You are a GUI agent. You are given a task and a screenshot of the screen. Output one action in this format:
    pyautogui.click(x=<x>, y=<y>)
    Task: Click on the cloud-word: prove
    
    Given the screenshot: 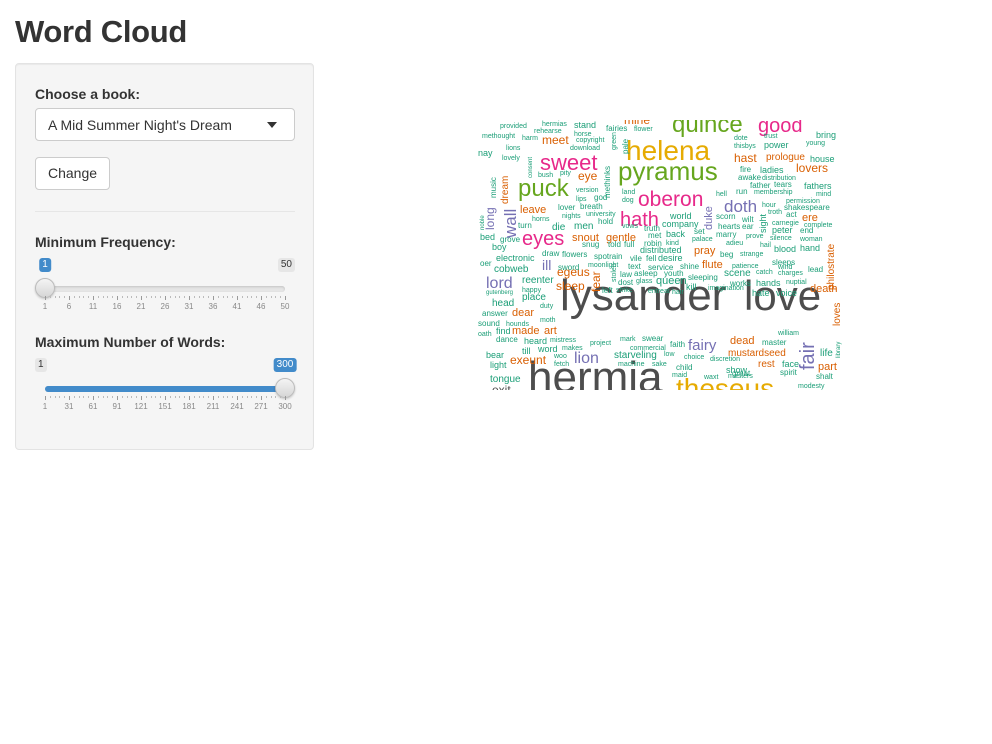 What is the action you would take?
    pyautogui.click(x=755, y=236)
    